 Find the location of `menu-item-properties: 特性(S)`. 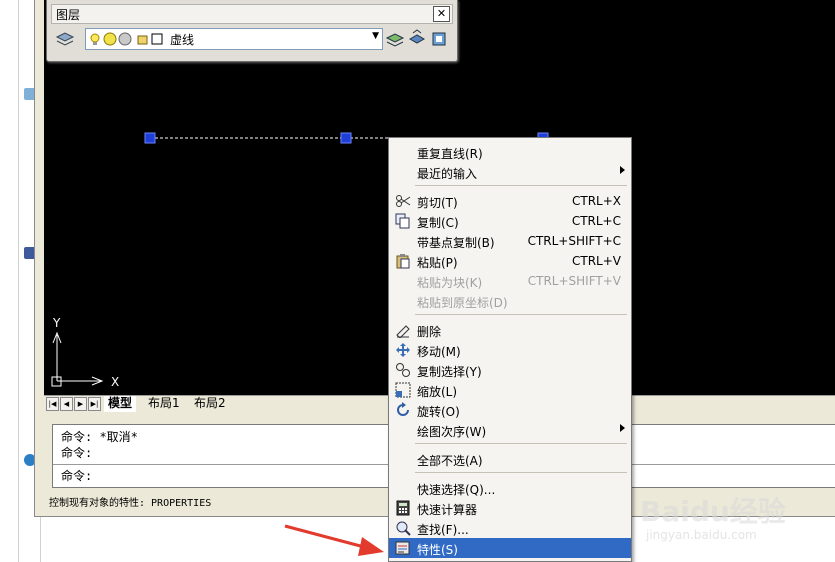

menu-item-properties: 特性(S) is located at coordinates (510, 548).